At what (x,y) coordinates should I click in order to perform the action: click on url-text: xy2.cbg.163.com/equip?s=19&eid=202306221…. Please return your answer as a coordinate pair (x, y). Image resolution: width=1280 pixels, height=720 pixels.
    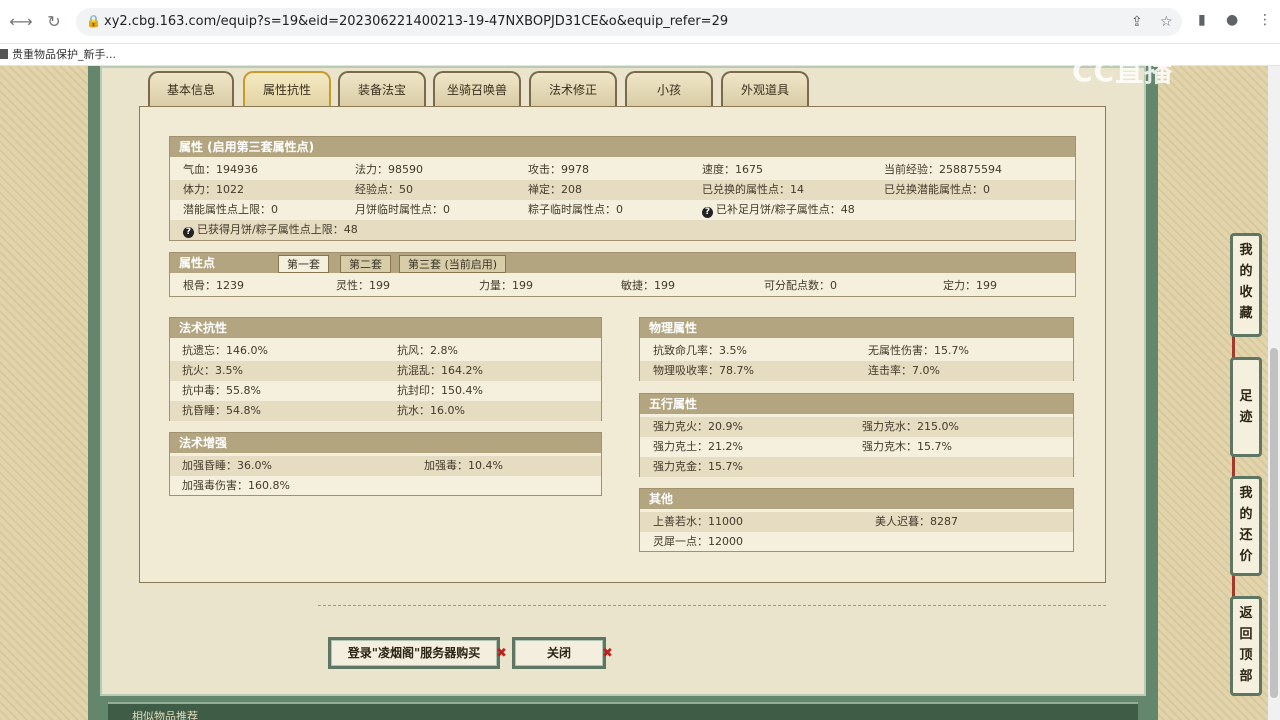
    Looking at the image, I should click on (416, 21).